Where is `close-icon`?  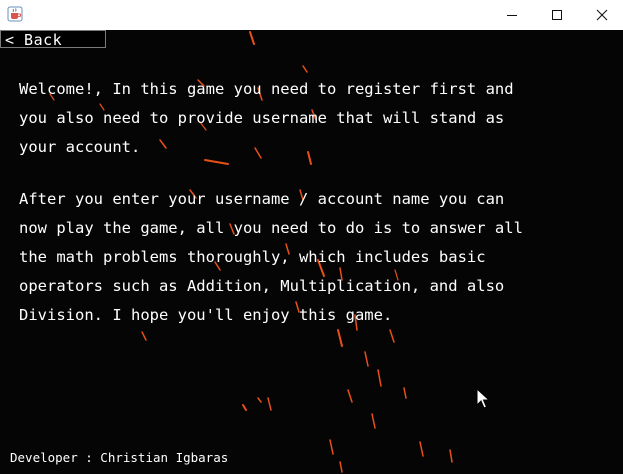 close-icon is located at coordinates (602, 15).